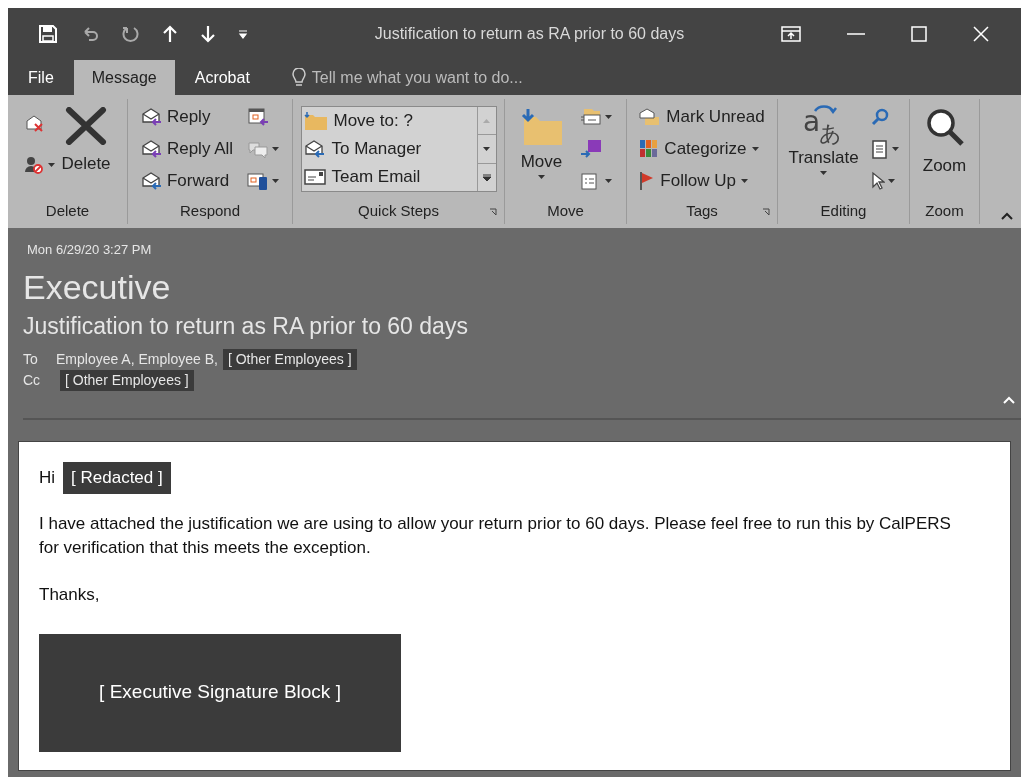 The height and width of the screenshot is (777, 1021). Describe the element at coordinates (314, 177) in the screenshot. I see `envelope-icon` at that location.